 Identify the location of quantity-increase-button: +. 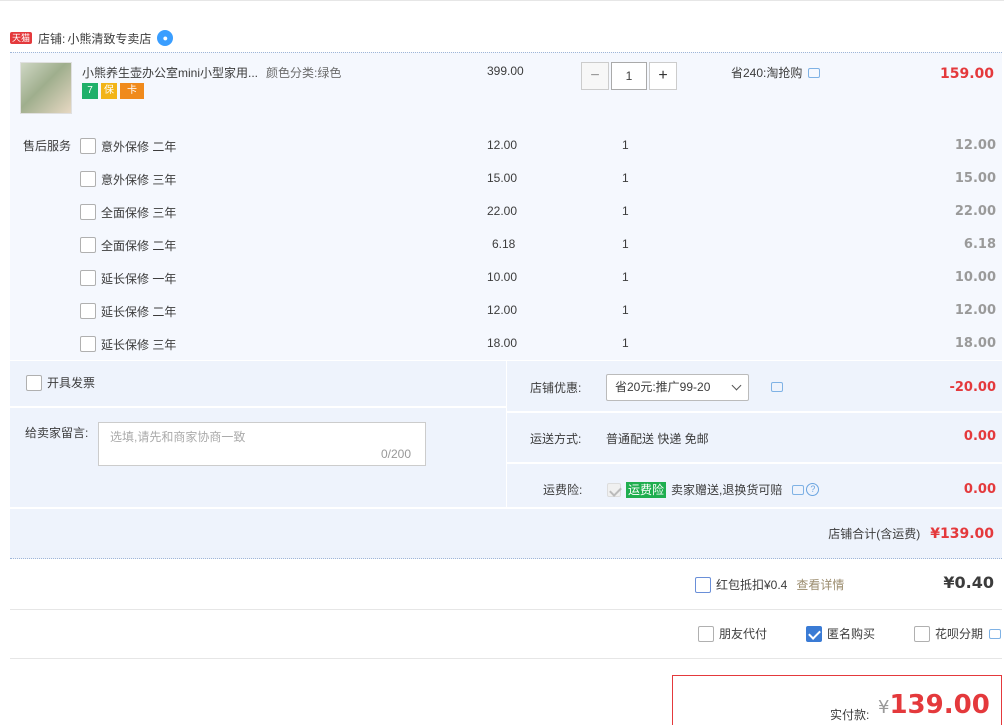
(663, 76).